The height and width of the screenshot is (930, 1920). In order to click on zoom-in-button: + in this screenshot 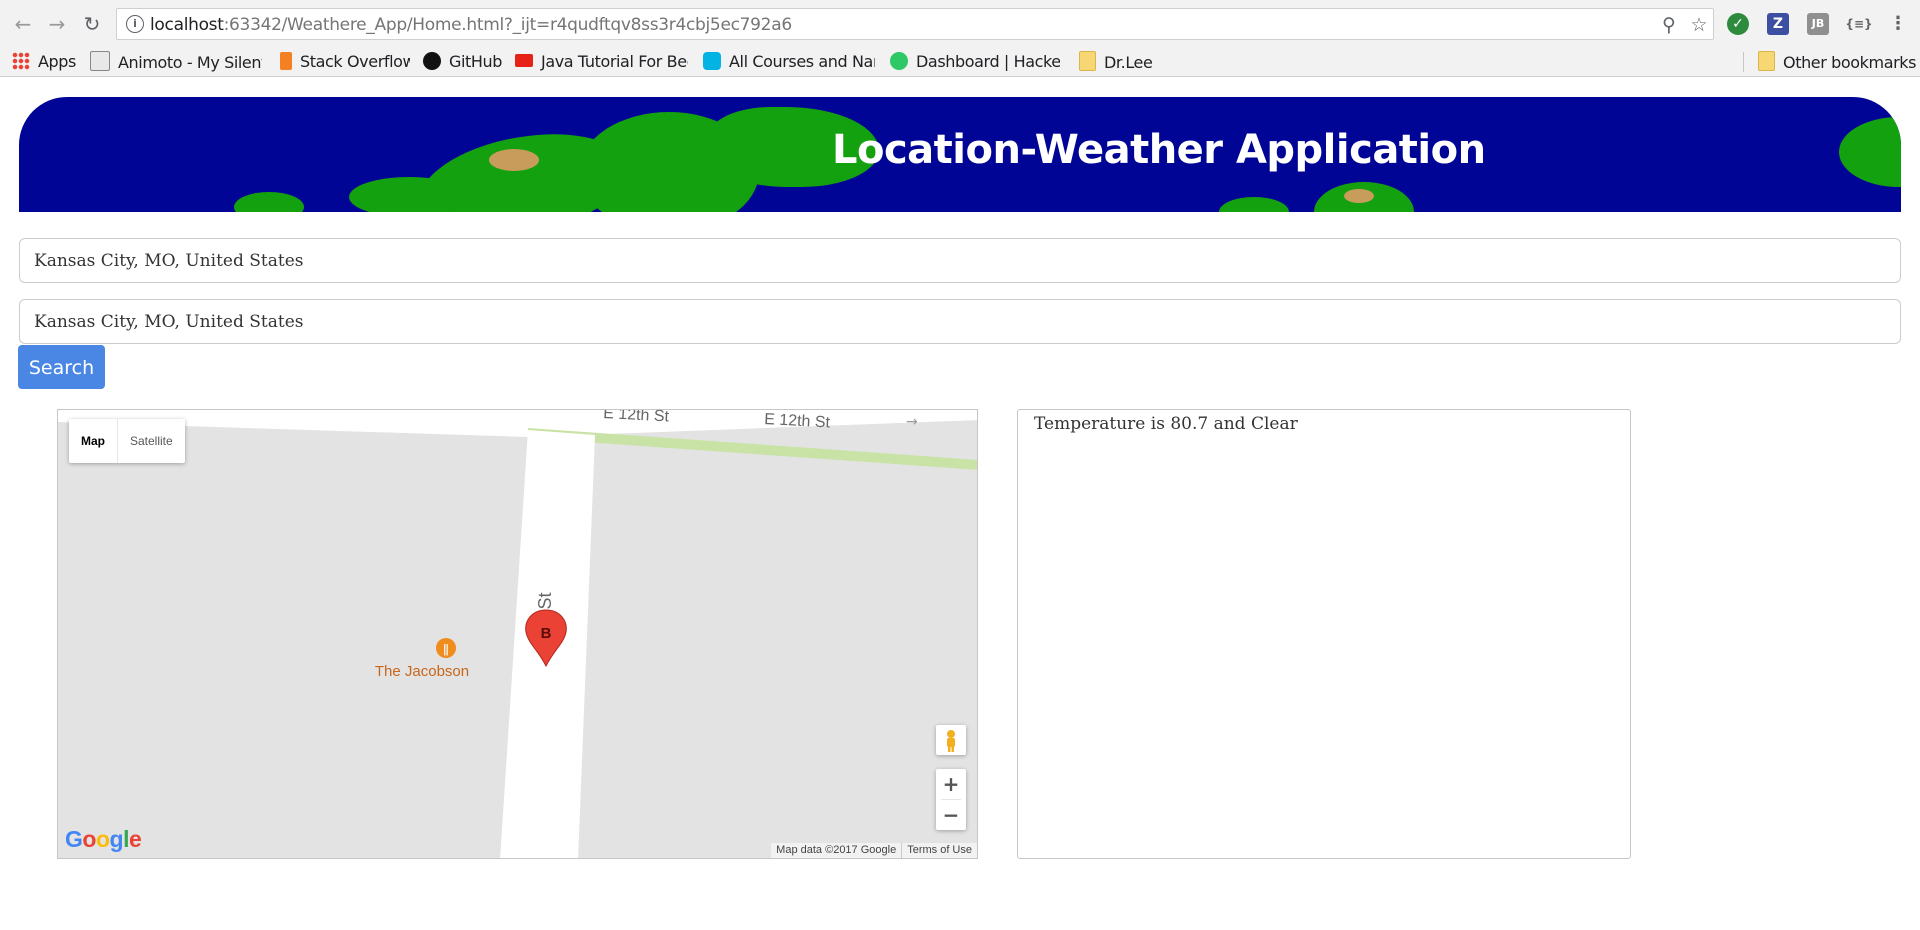, I will do `click(951, 784)`.